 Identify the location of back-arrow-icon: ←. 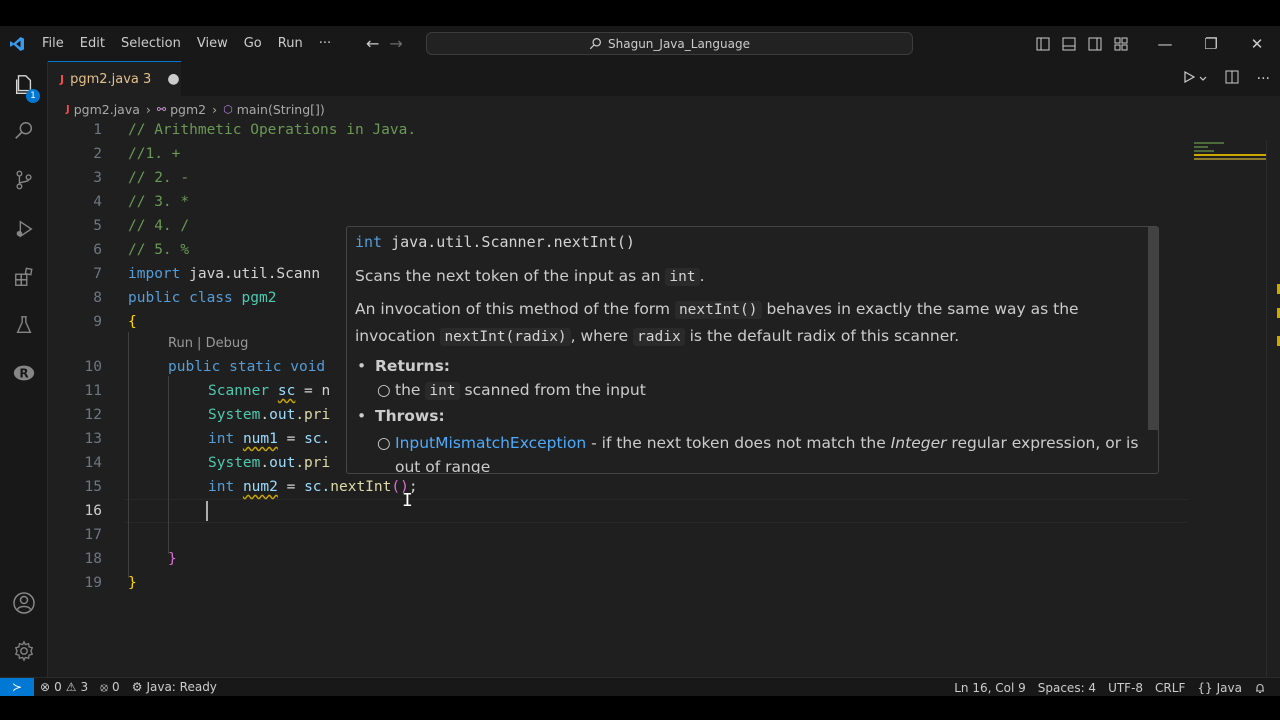
(372, 43).